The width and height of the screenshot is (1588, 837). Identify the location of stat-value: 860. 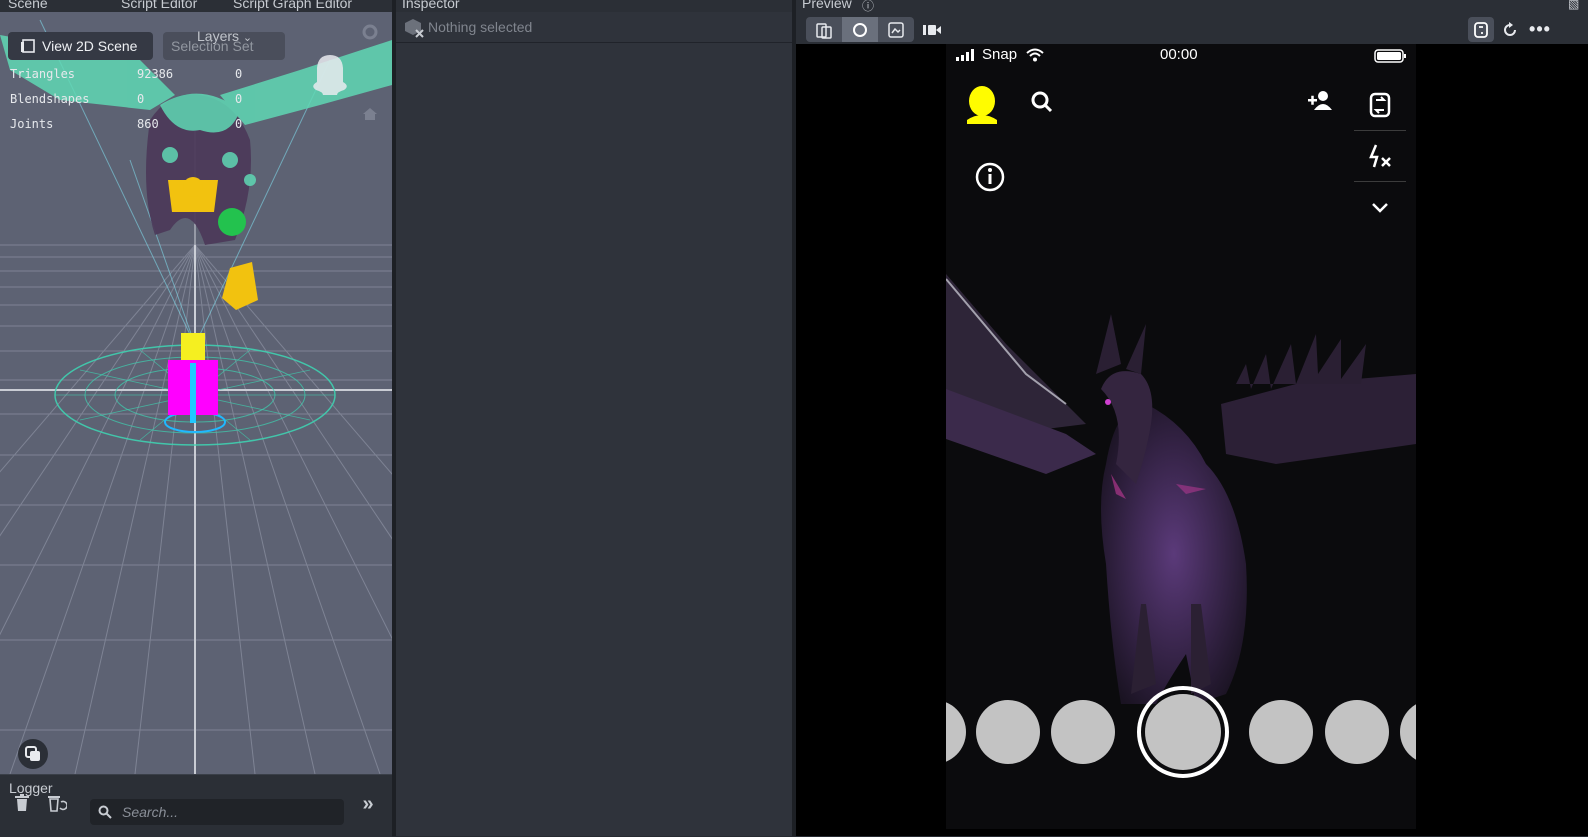
(148, 124).